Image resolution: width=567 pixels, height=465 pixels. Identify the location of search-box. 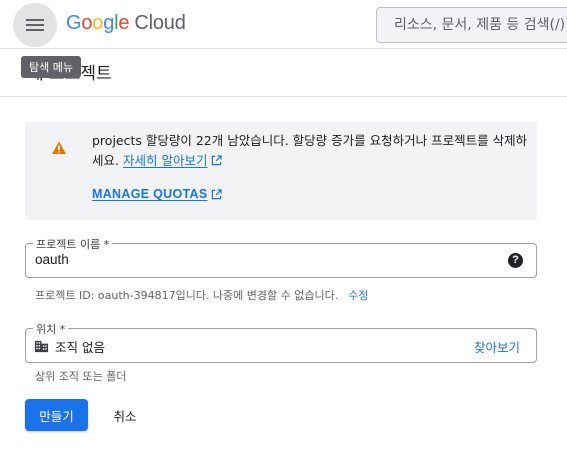
(471, 25).